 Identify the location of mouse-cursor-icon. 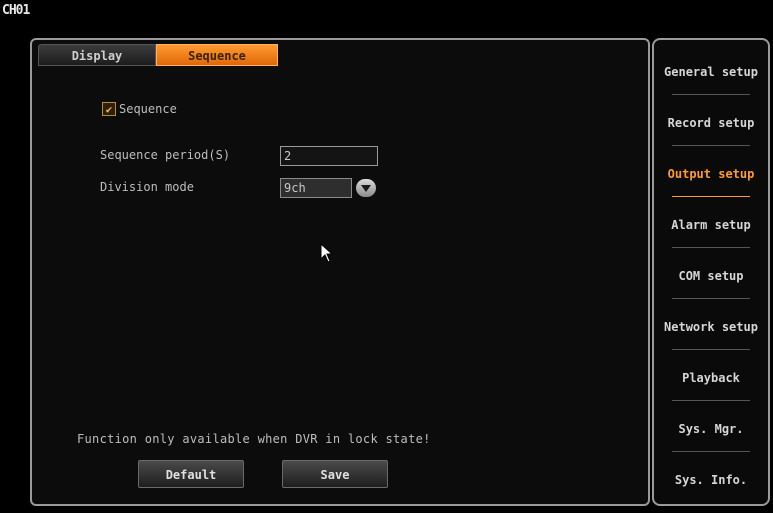
(327, 254).